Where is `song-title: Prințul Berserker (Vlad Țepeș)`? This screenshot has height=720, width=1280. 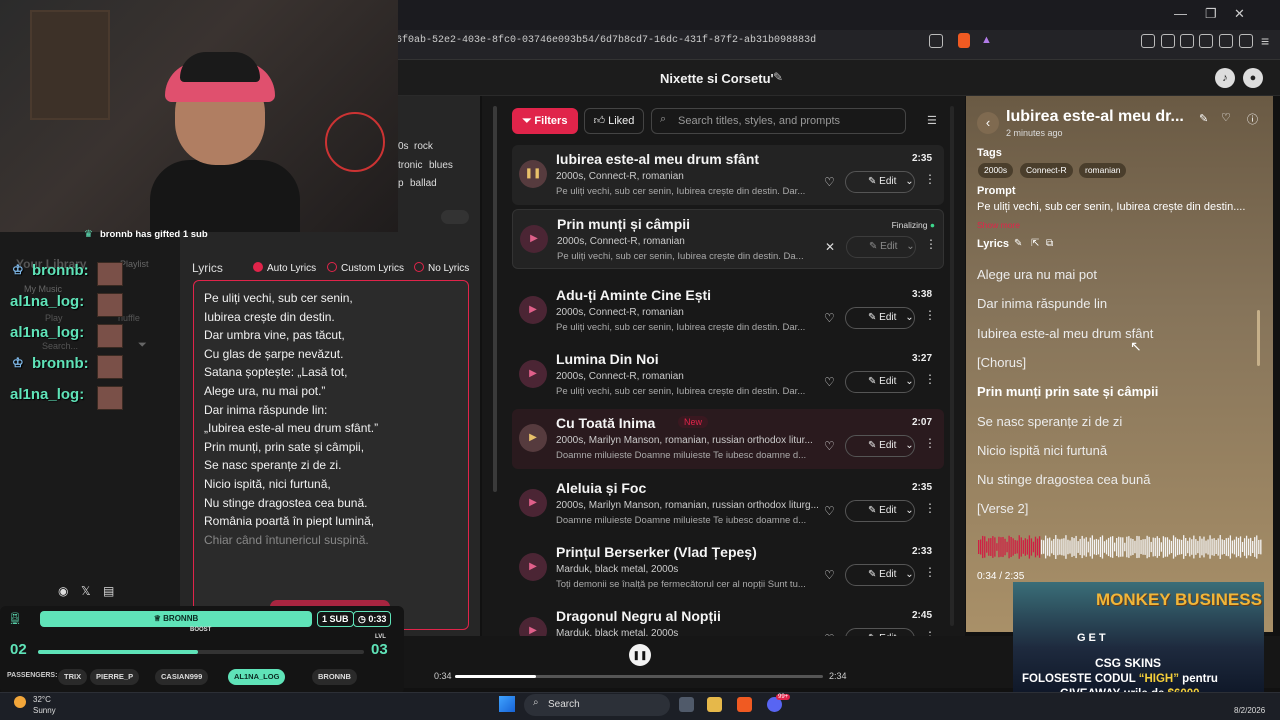 song-title: Prințul Berserker (Vlad Țepeș) is located at coordinates (656, 552).